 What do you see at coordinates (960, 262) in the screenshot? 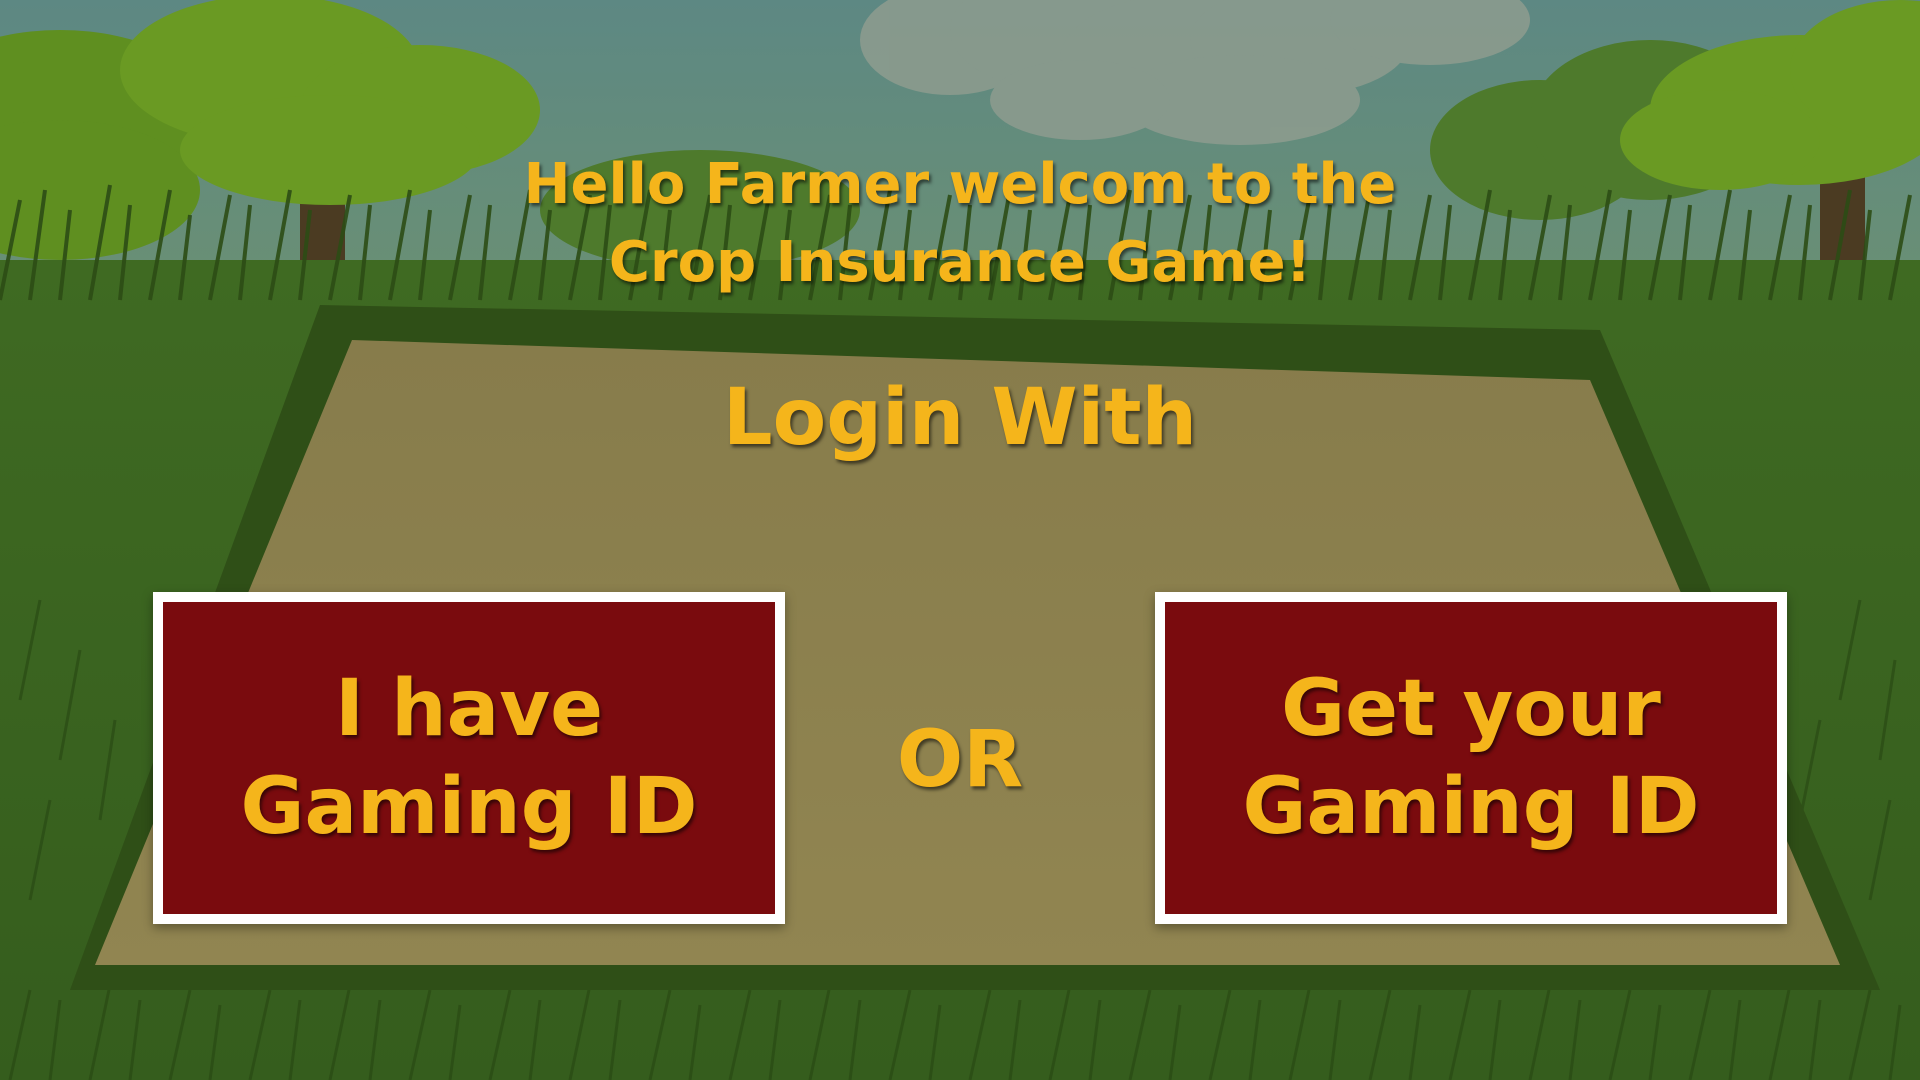
I see `welcome-title-line-2: Crop Insurance Game!` at bounding box center [960, 262].